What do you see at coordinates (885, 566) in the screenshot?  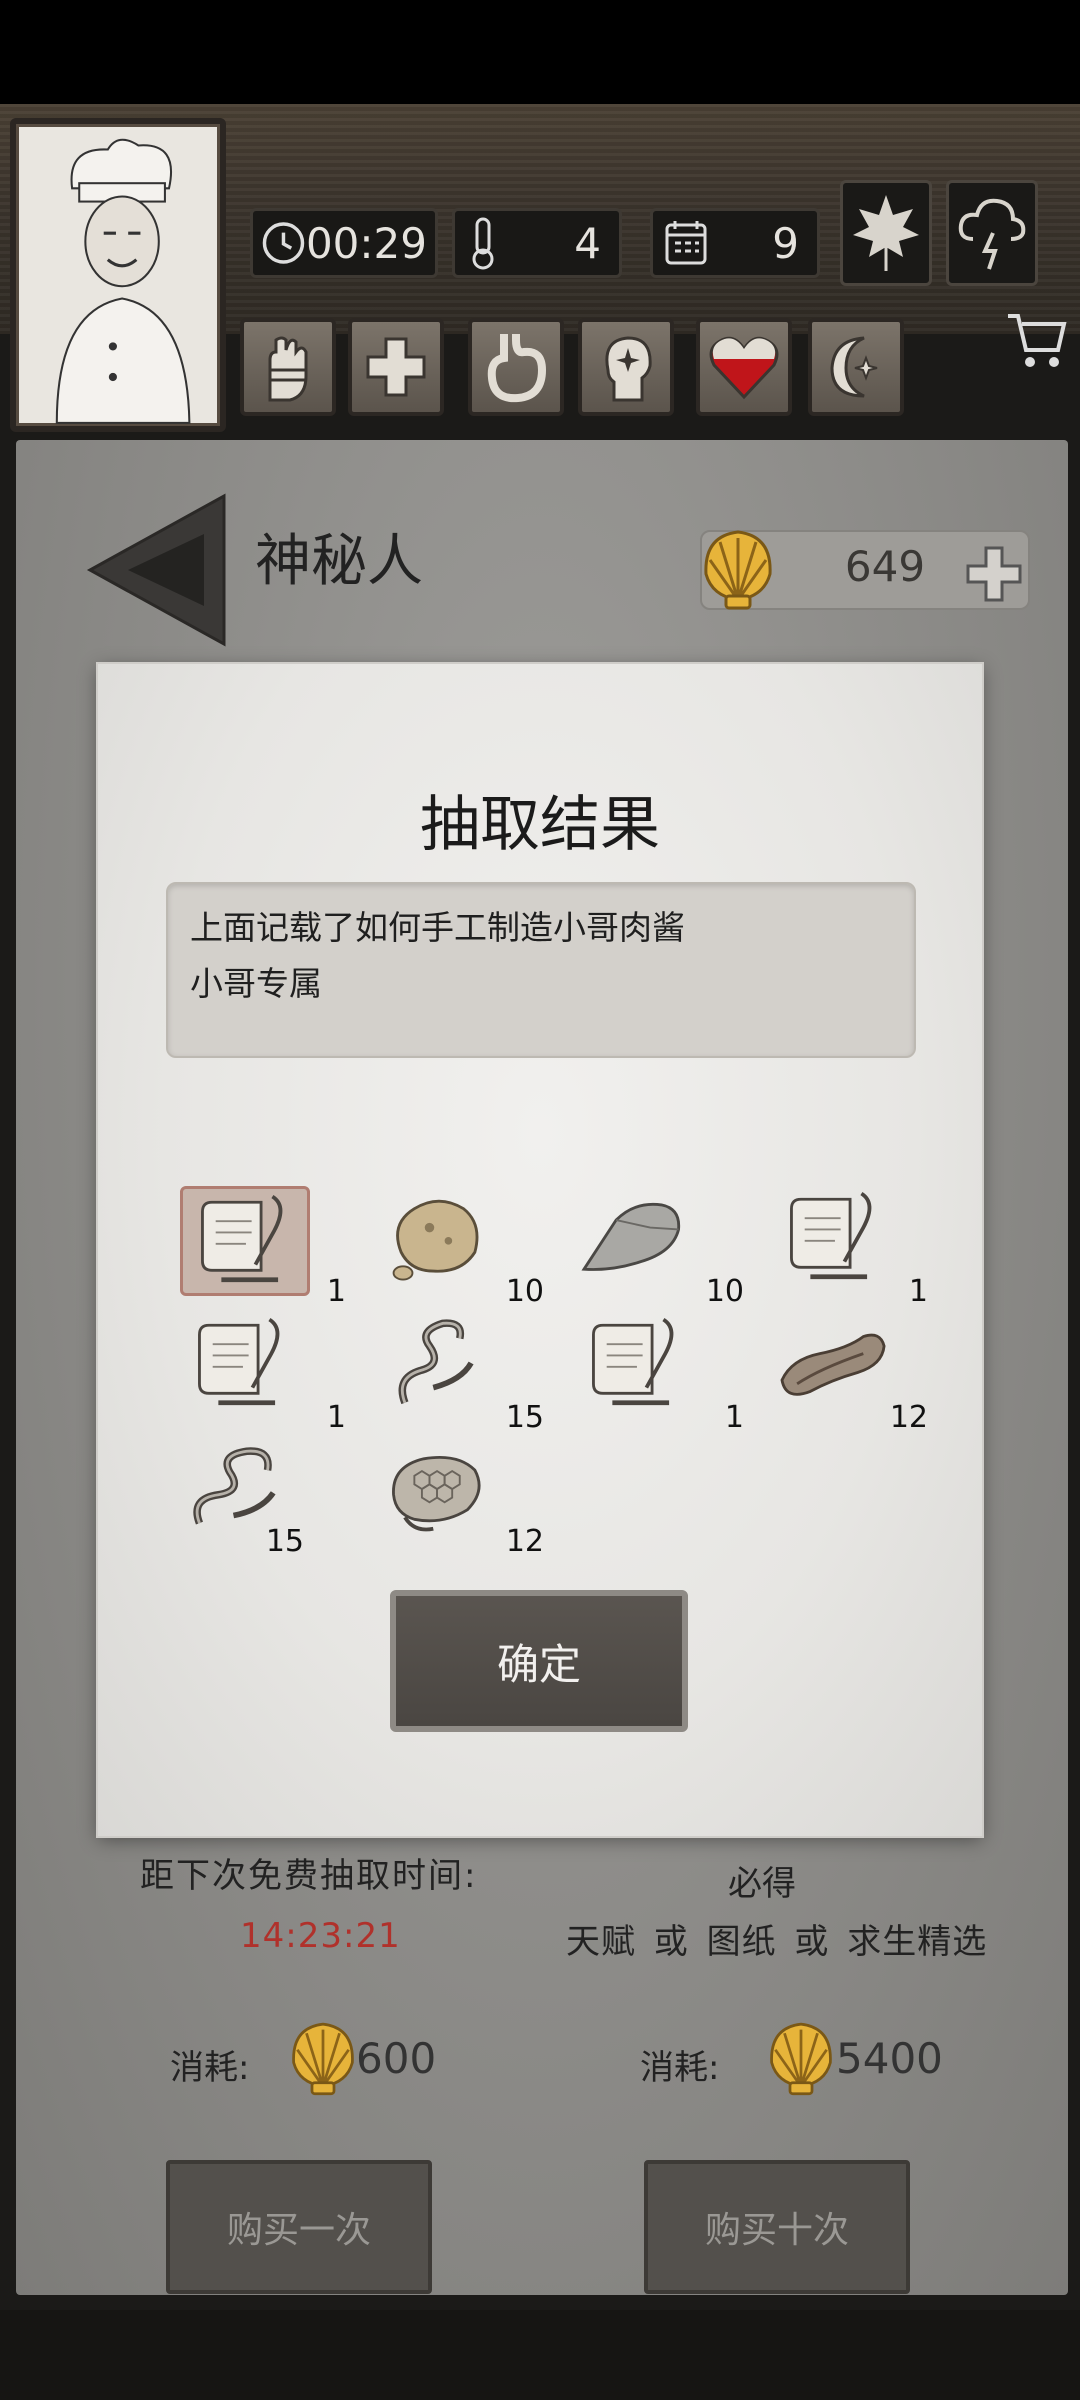 I see `shell-count: 649` at bounding box center [885, 566].